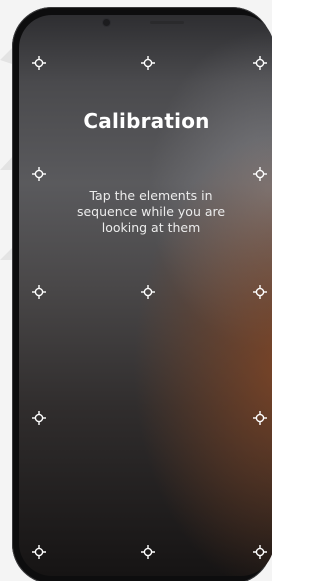  I want to click on calibration-title: Calibration, so click(146, 121).